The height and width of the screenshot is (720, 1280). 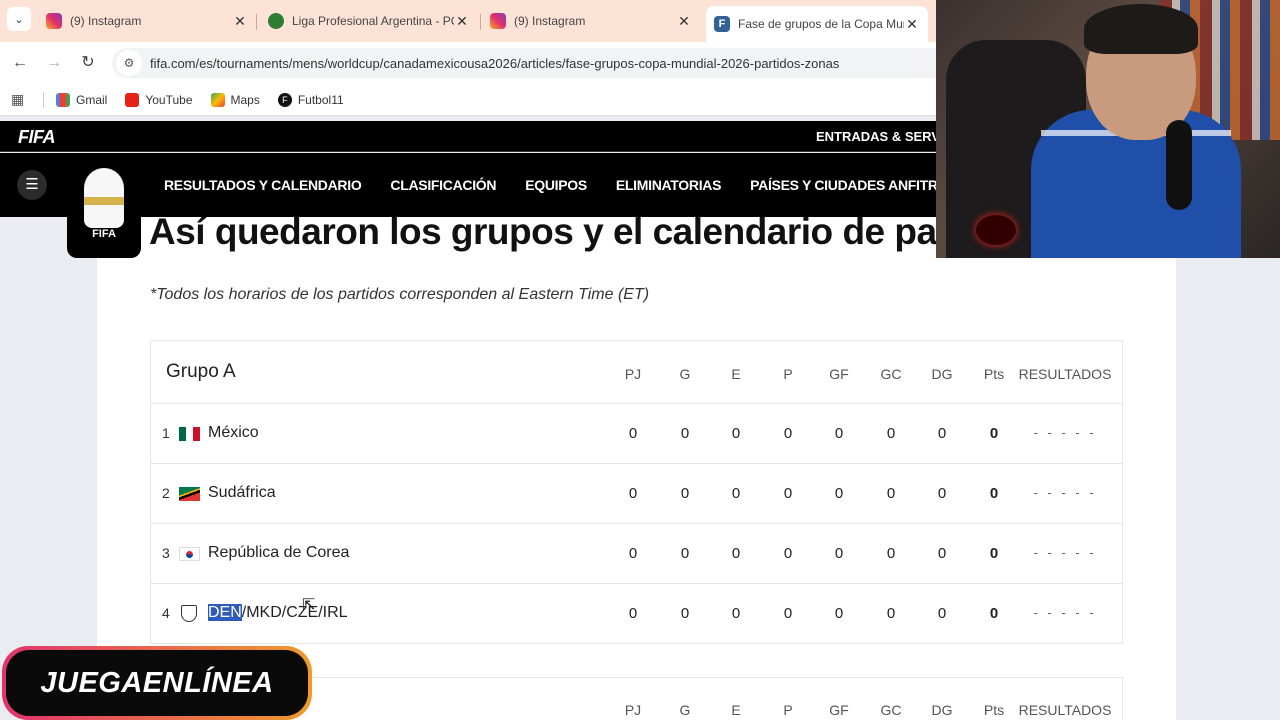 I want to click on trophy-icon, so click(x=104, y=198).